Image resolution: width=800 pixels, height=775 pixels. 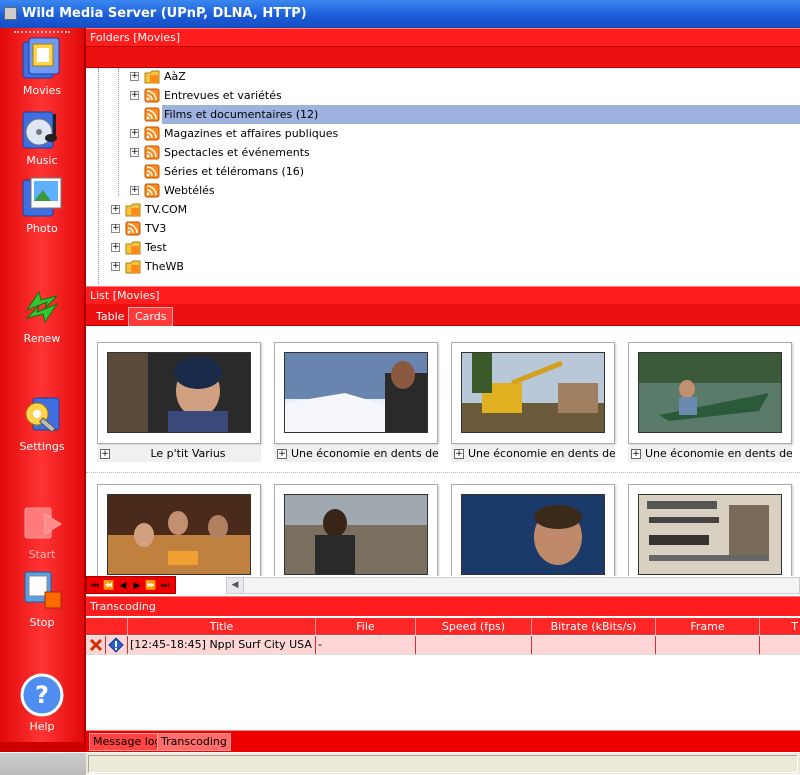 I want to click on row-bitrate, so click(x=594, y=645).